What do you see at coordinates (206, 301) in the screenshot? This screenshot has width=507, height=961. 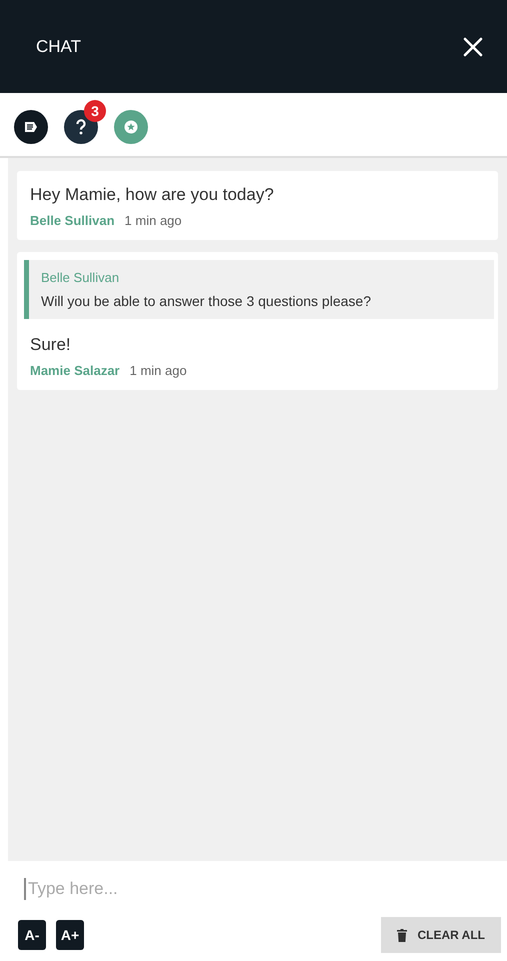 I see `quote-text: Will you be able to answer those 3 questions please?` at bounding box center [206, 301].